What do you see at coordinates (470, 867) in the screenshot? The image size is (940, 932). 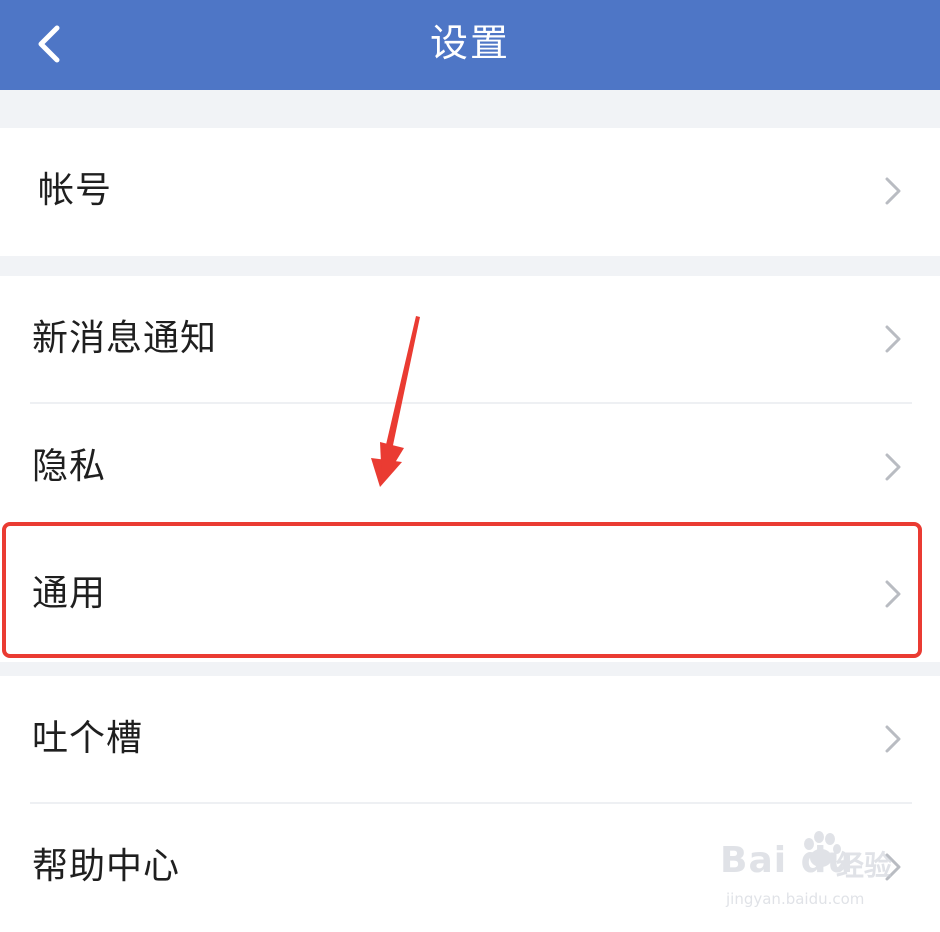 I see `settings-item-help-center: 帮助中心` at bounding box center [470, 867].